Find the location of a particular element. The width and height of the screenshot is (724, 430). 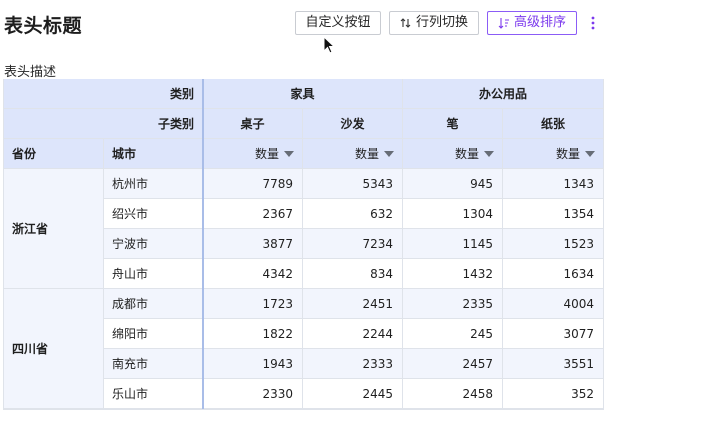

value-cell: 3077 is located at coordinates (553, 334).